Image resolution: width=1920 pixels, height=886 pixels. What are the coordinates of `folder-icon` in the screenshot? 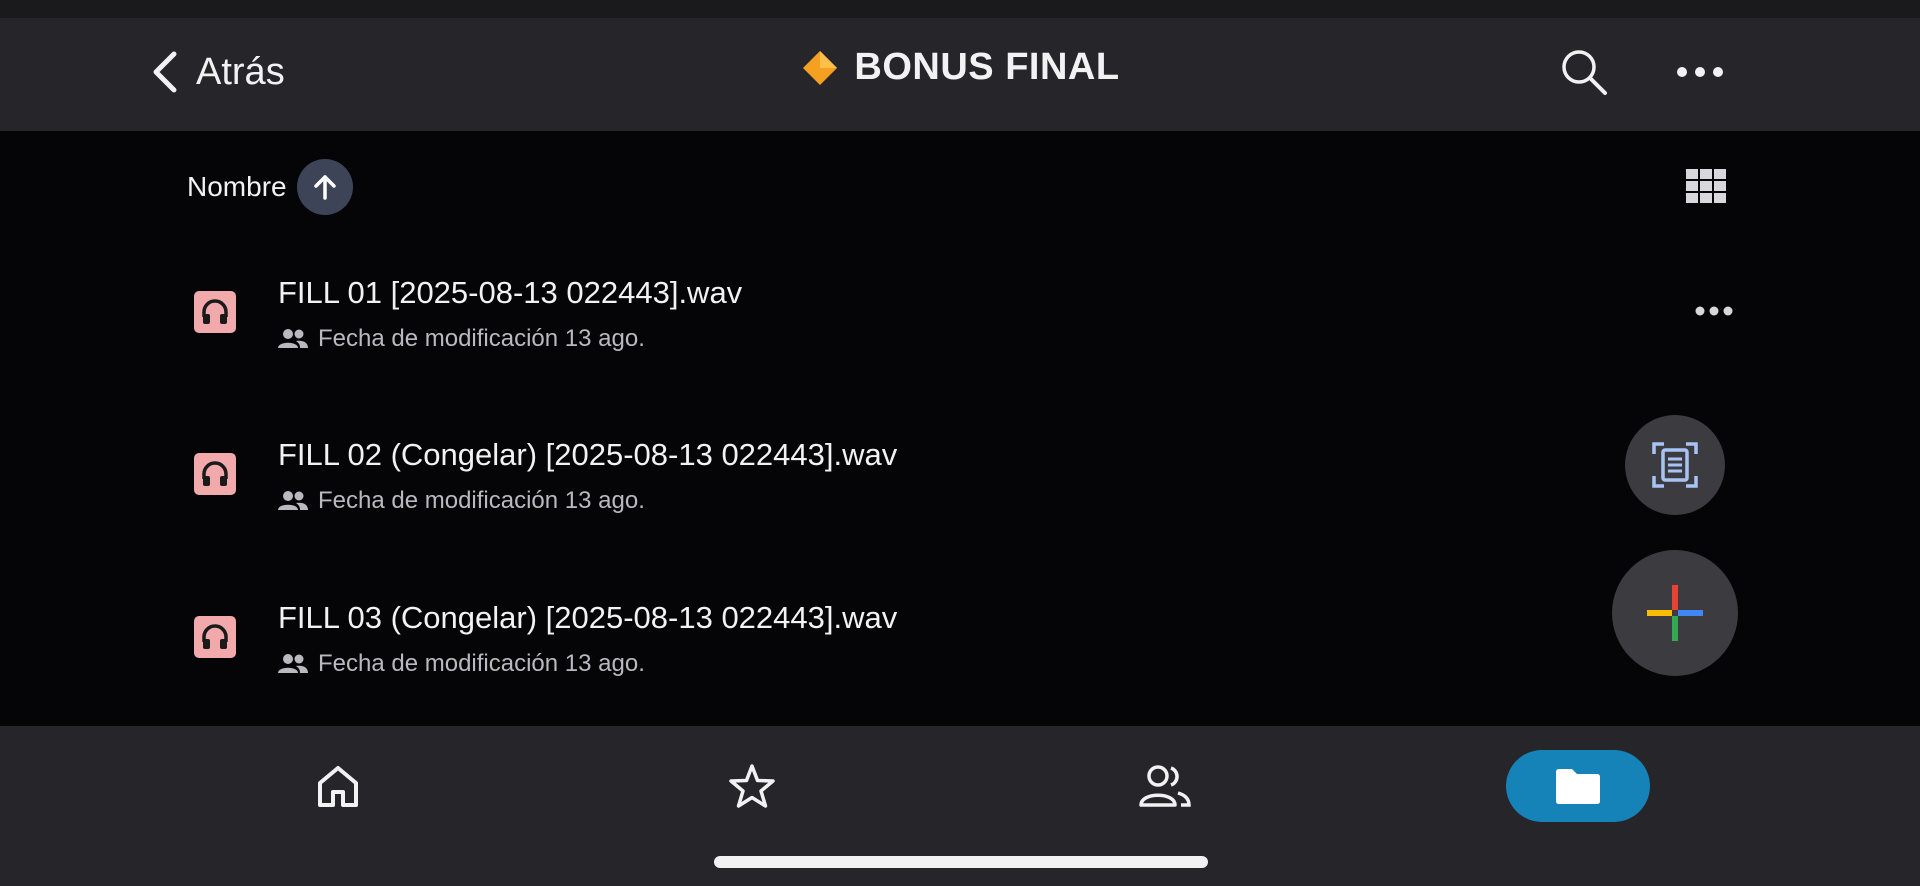 It's located at (1578, 786).